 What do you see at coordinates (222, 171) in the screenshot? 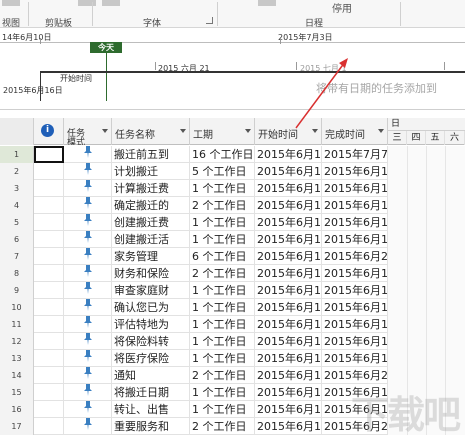
I see `duration-cell: 5 个工作日` at bounding box center [222, 171].